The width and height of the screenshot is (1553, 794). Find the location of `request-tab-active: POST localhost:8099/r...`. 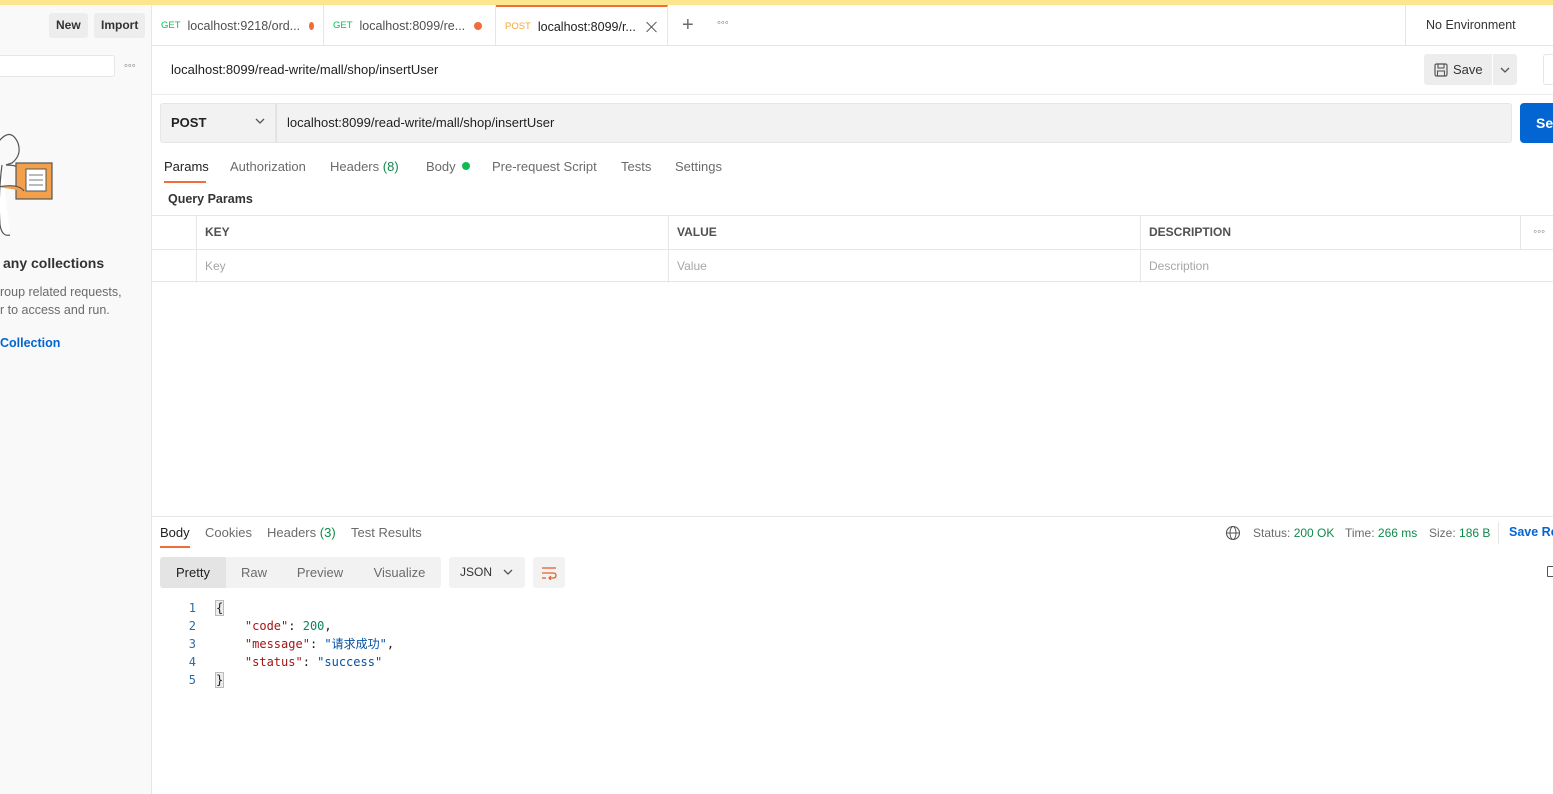

request-tab-active: POST localhost:8099/r... is located at coordinates (582, 25).